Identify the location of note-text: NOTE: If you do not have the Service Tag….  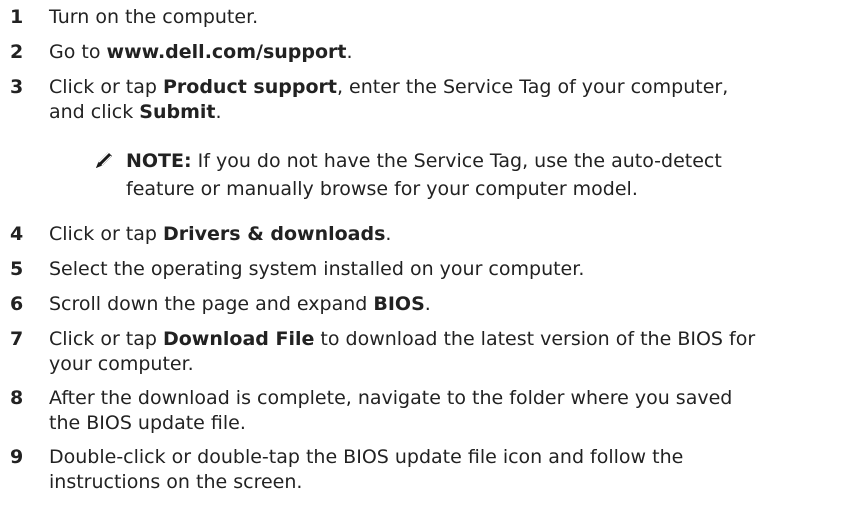
(424, 175).